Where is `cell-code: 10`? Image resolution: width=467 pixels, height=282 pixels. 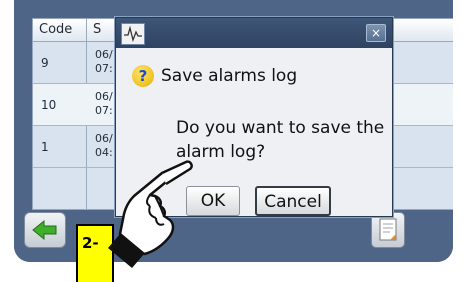 cell-code: 10 is located at coordinates (49, 105).